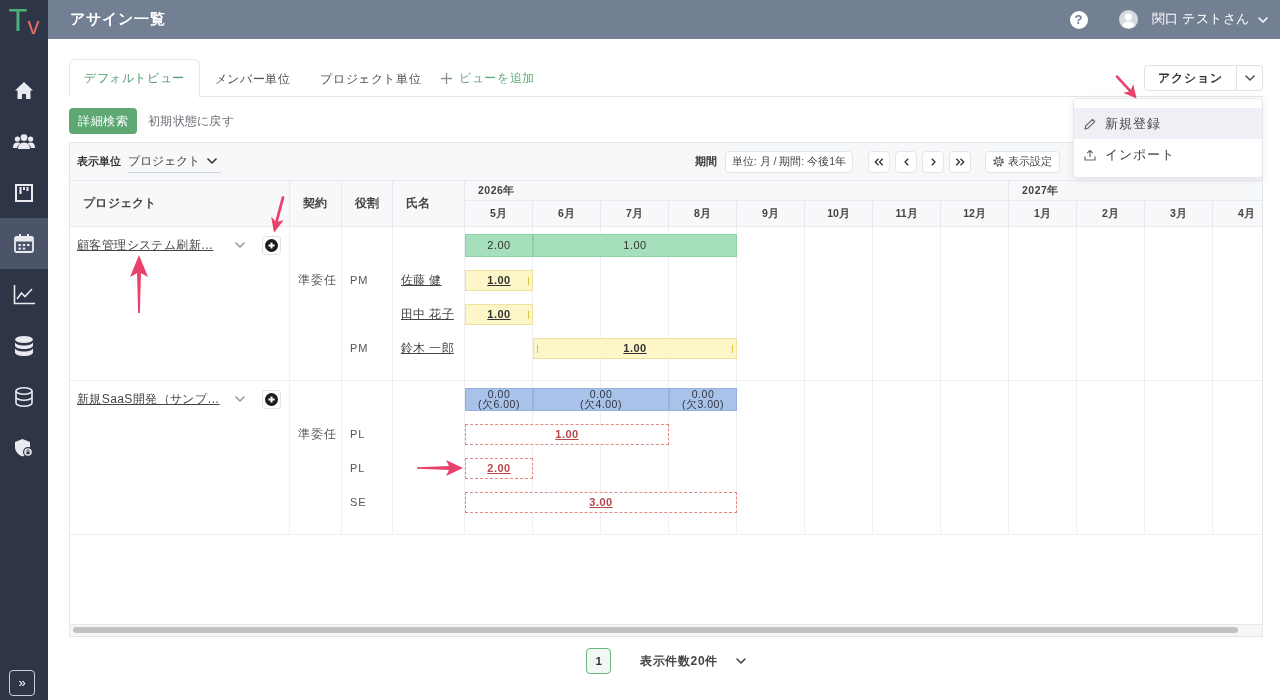 The image size is (1280, 700). I want to click on member-link: 佐藤 健, so click(421, 280).